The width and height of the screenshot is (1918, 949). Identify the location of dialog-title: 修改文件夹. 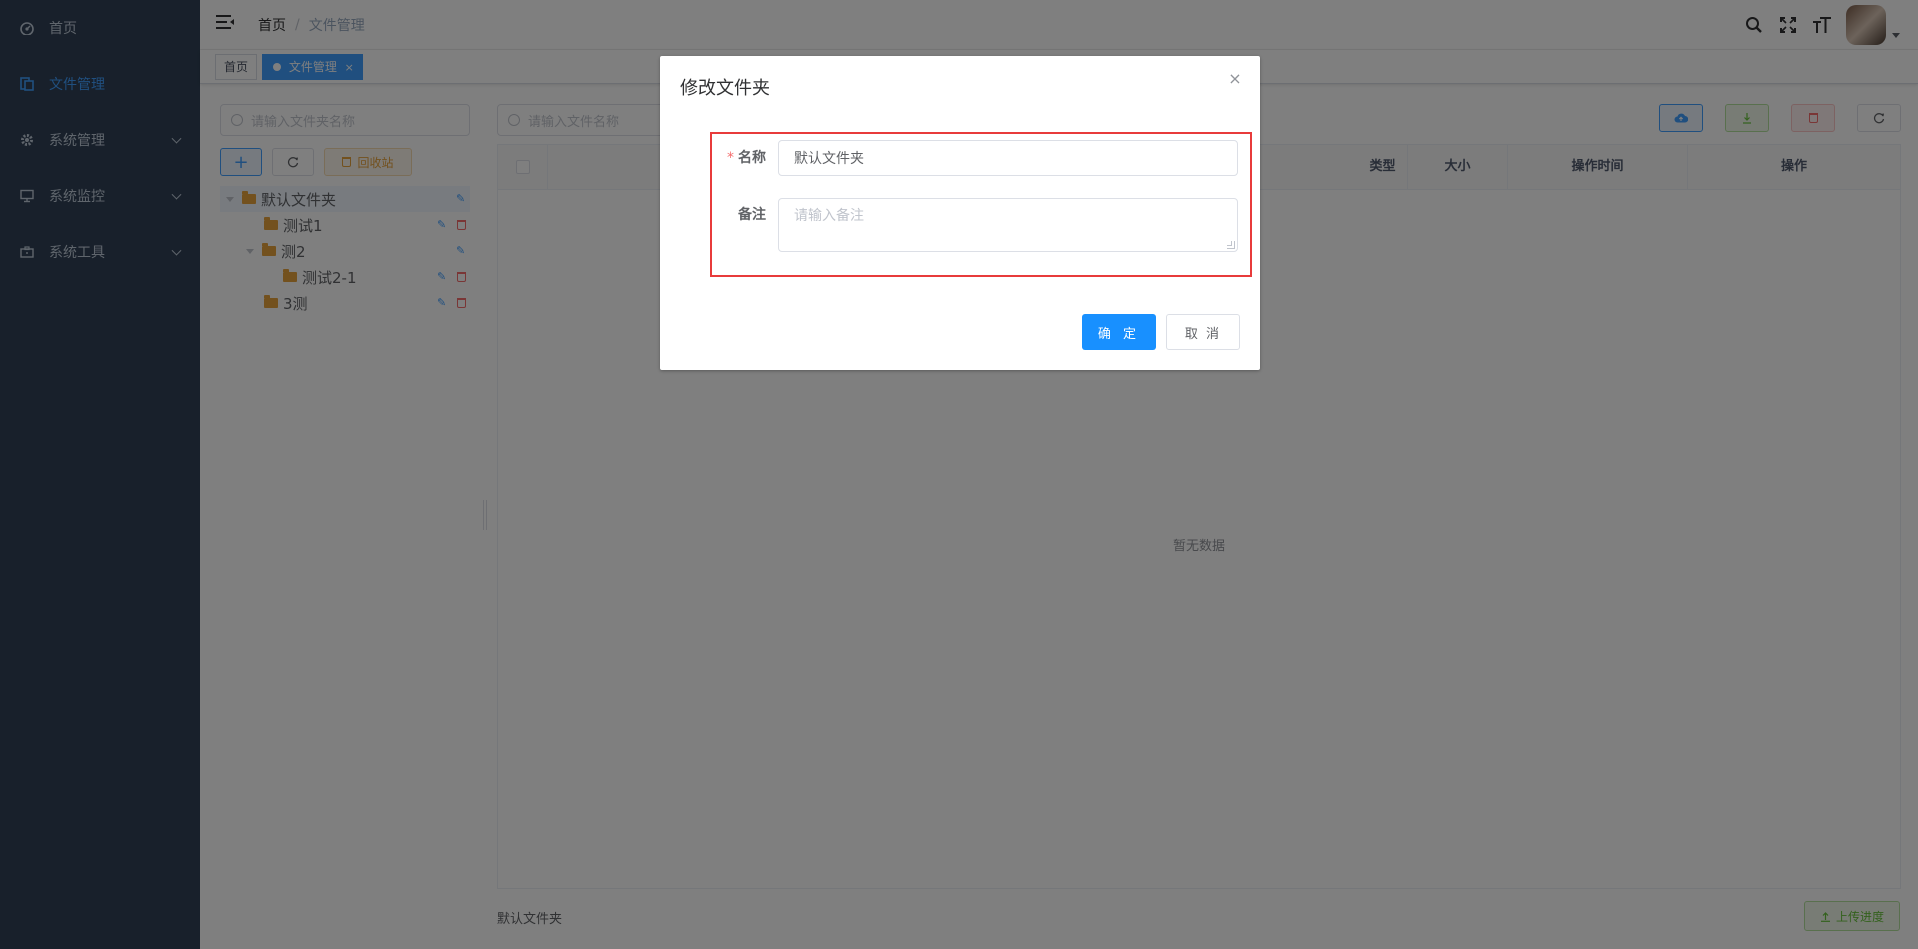
(725, 88).